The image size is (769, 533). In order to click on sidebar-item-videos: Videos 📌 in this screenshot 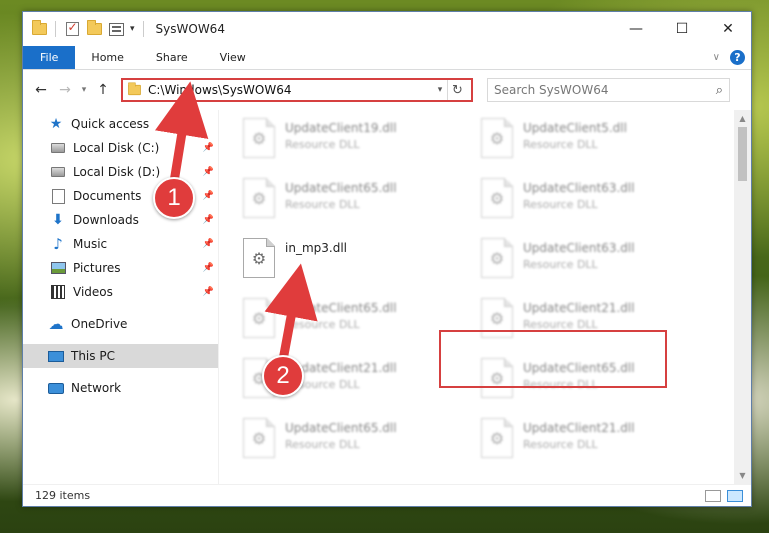, I will do `click(120, 292)`.